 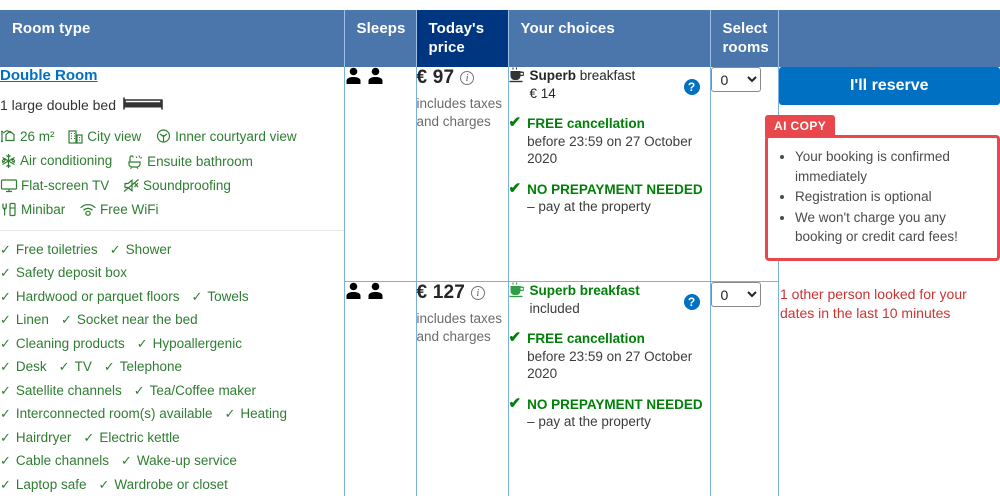 I want to click on section-divider, so click(x=172, y=230).